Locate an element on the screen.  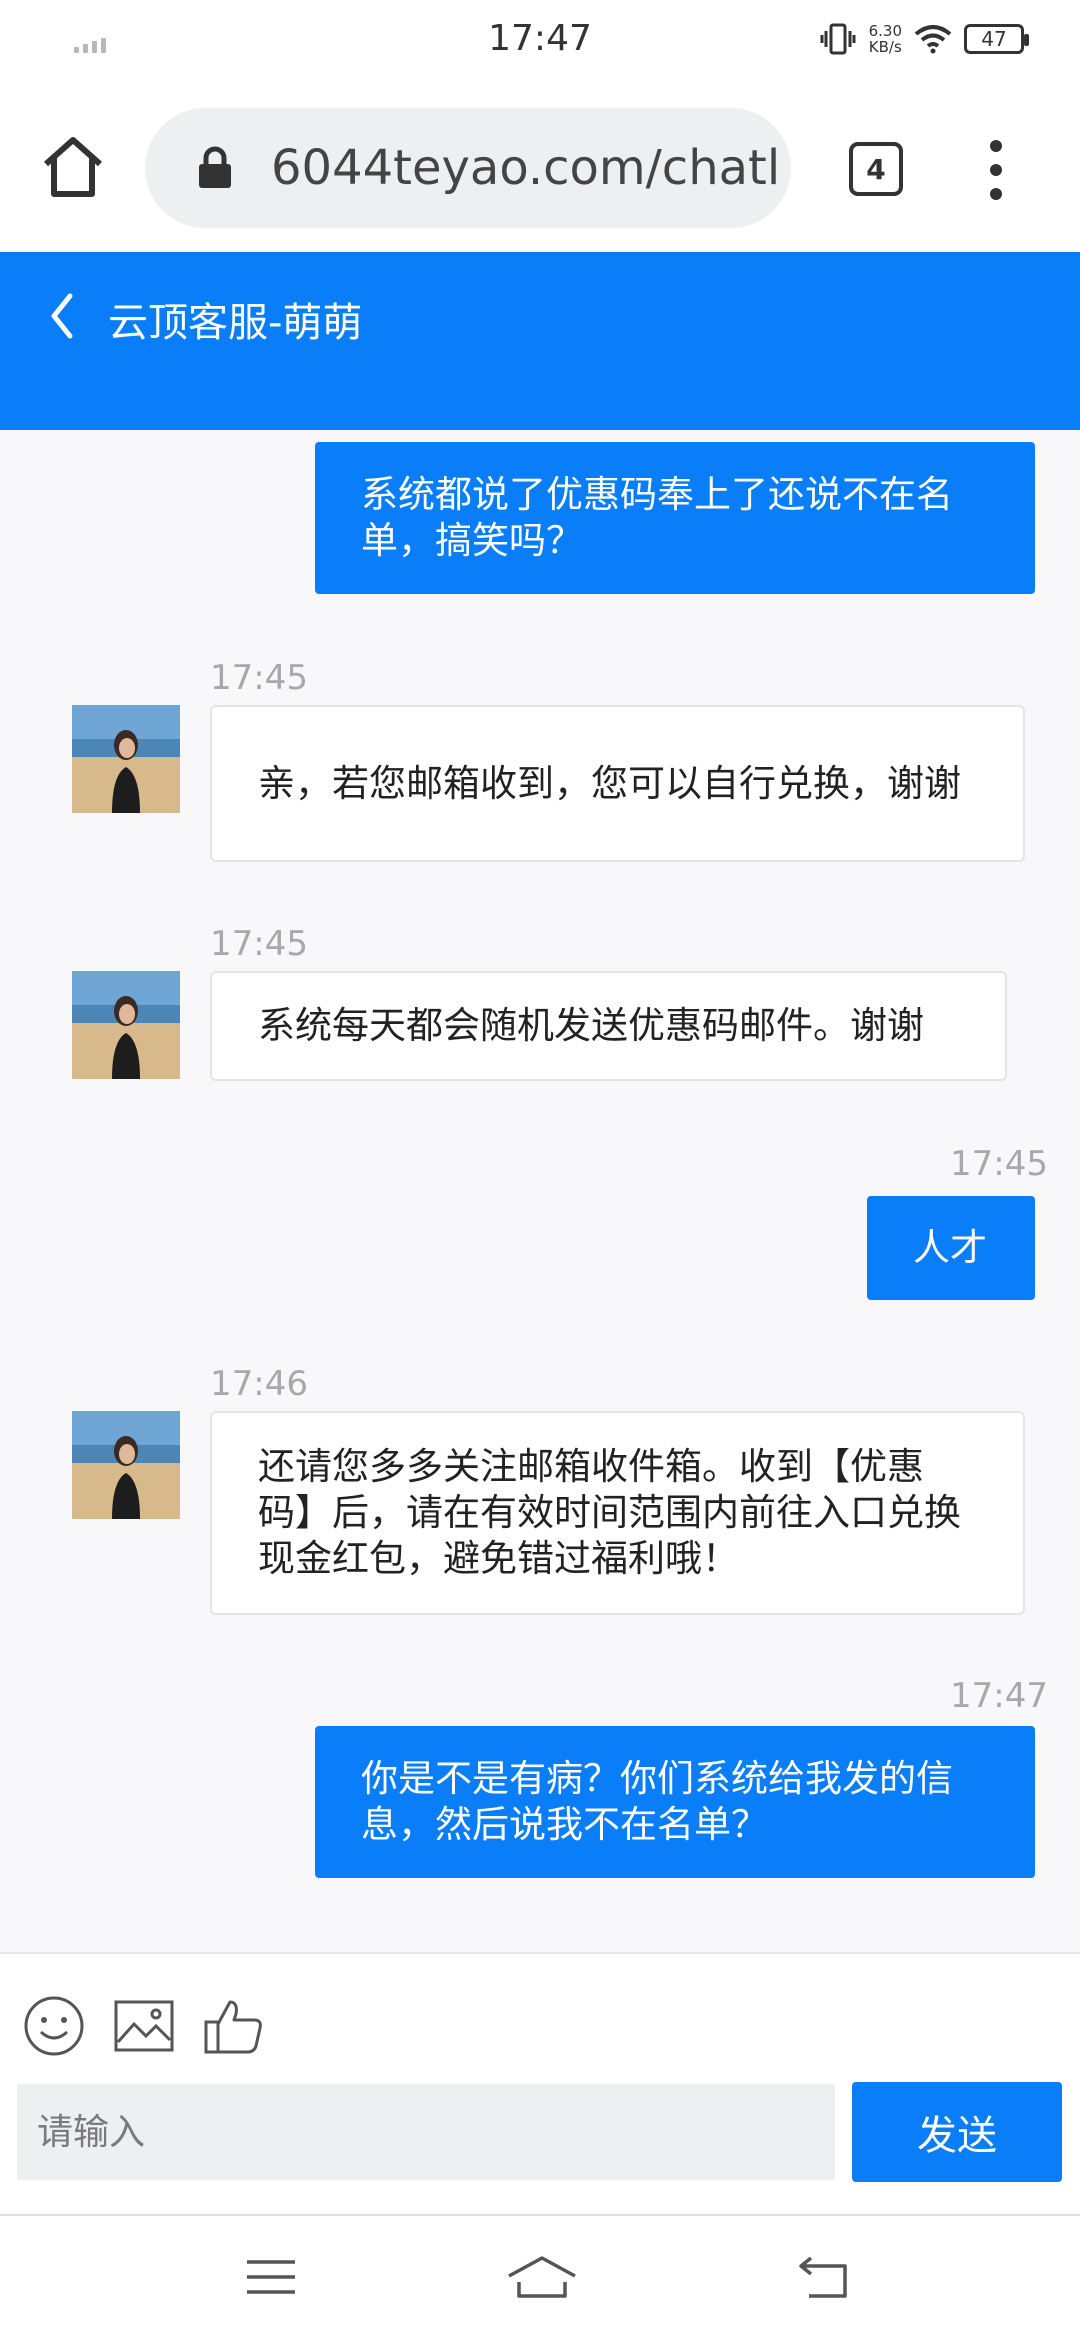
nav-back-icon is located at coordinates (823, 2277).